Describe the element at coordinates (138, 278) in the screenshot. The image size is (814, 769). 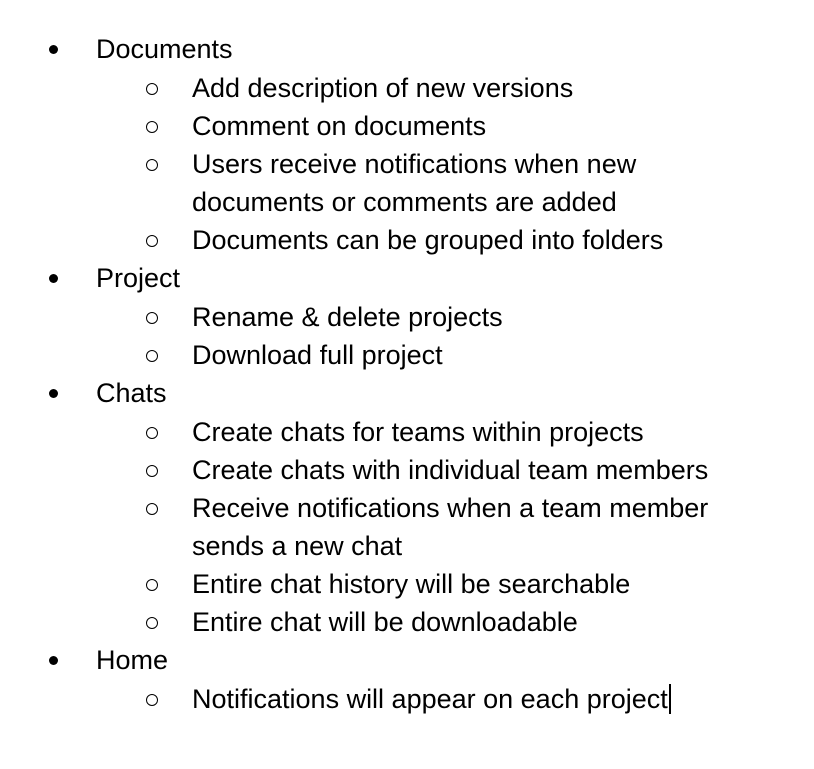
I see `section-heading: Project` at that location.